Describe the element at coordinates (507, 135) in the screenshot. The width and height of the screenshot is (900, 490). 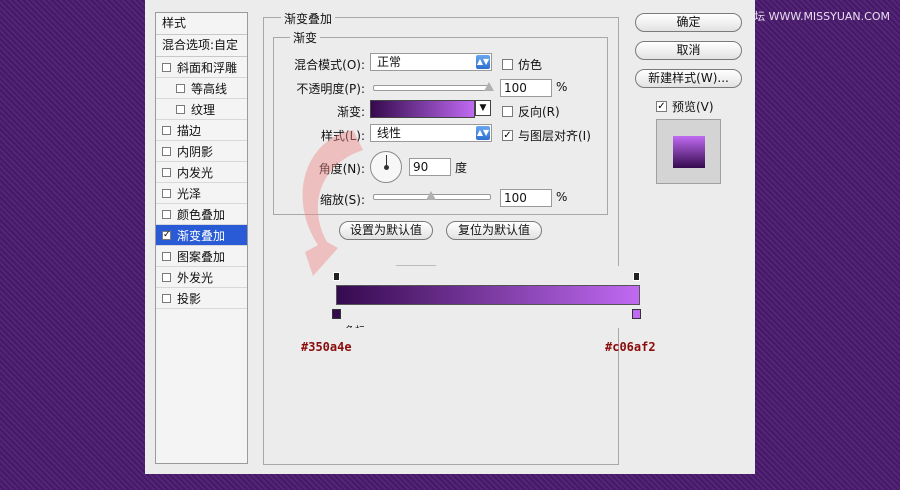
I see `align-layer-checkbox: ✓` at that location.